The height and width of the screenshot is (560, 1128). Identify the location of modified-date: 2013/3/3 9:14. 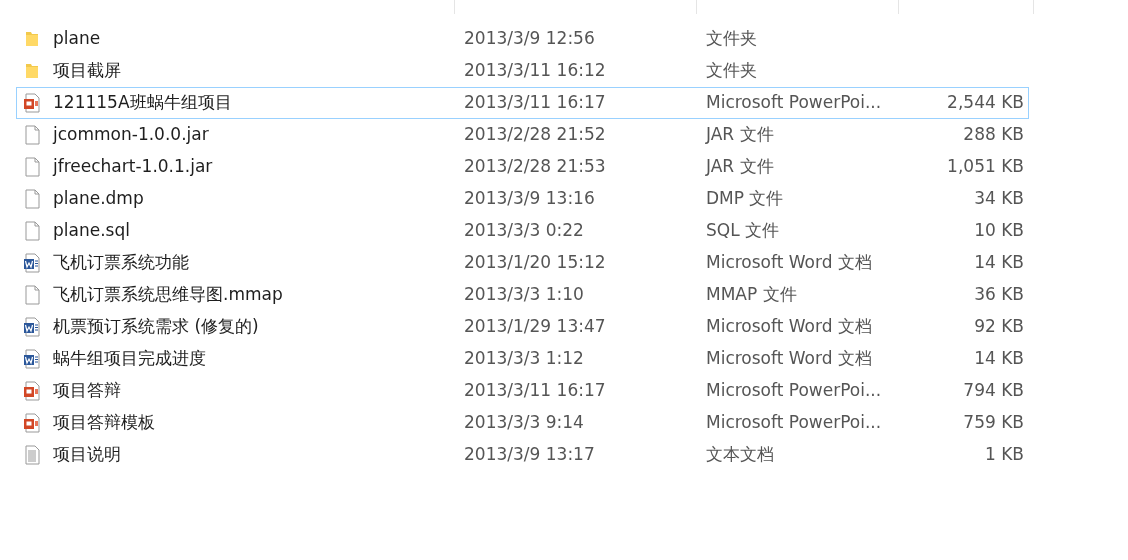
(524, 422).